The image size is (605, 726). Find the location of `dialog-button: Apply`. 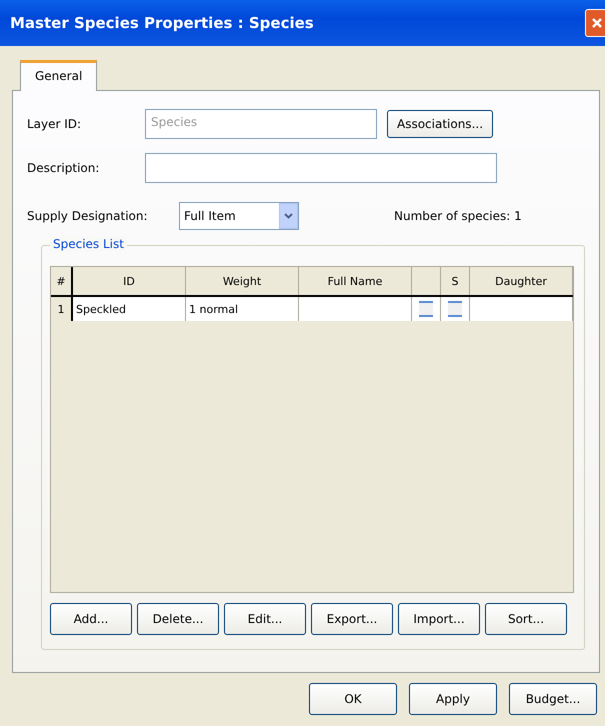

dialog-button: Apply is located at coordinates (453, 699).